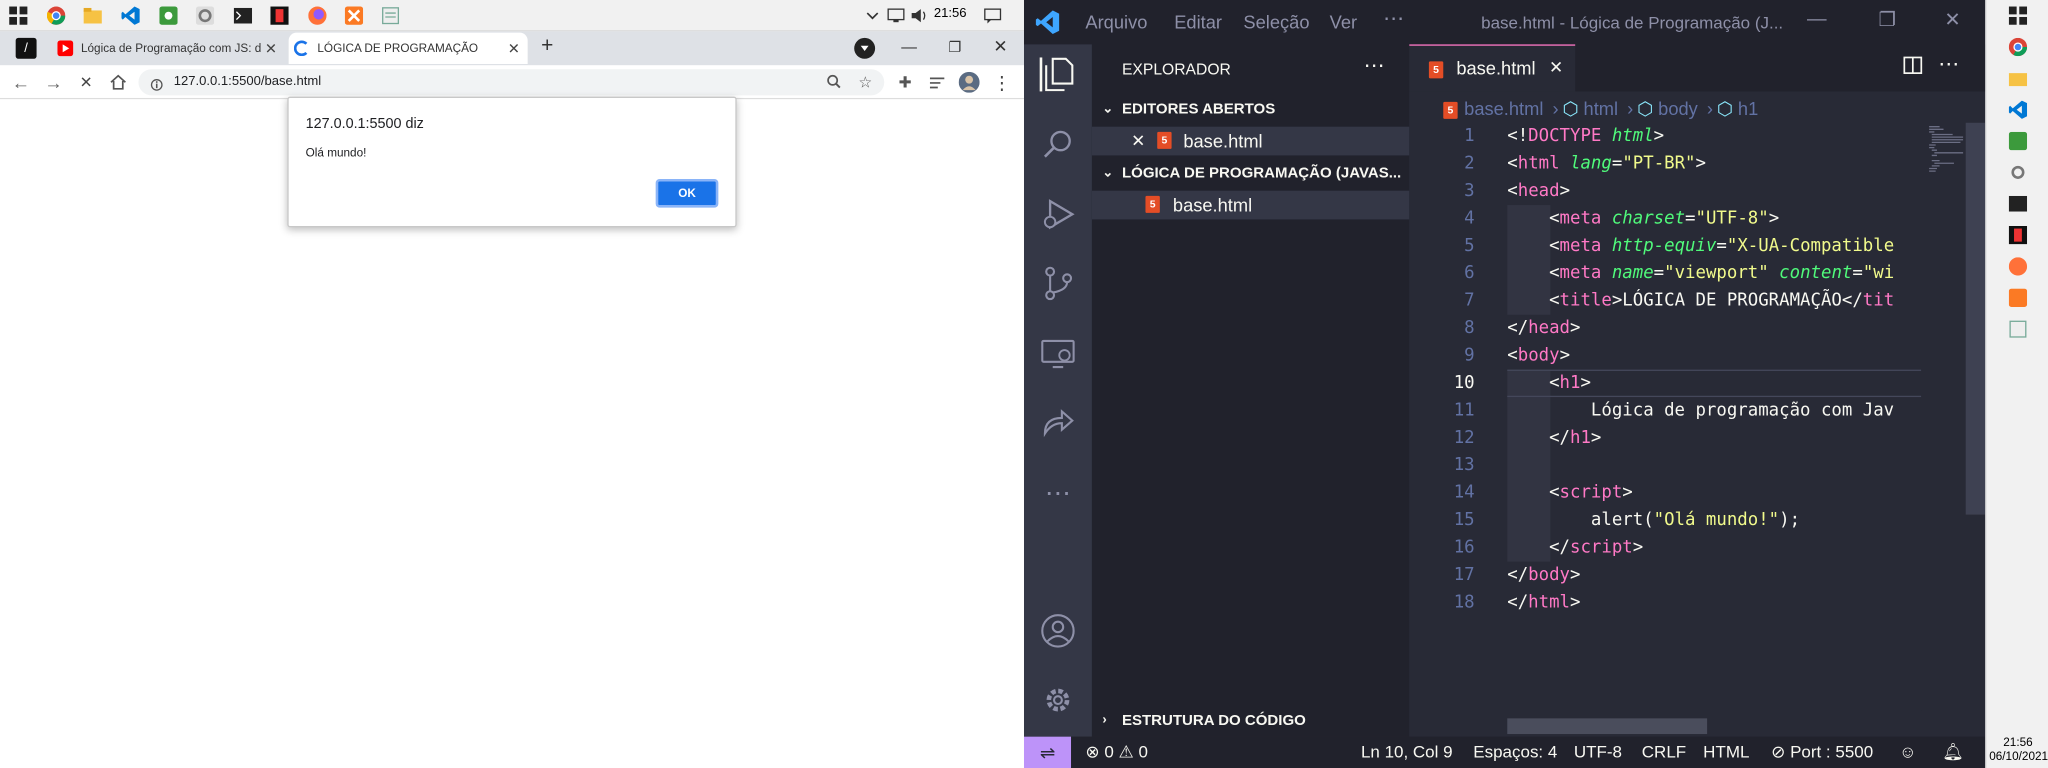 The image size is (2048, 768). I want to click on right-taskbar-clock: 21:56 06/10/2021, so click(2018, 749).